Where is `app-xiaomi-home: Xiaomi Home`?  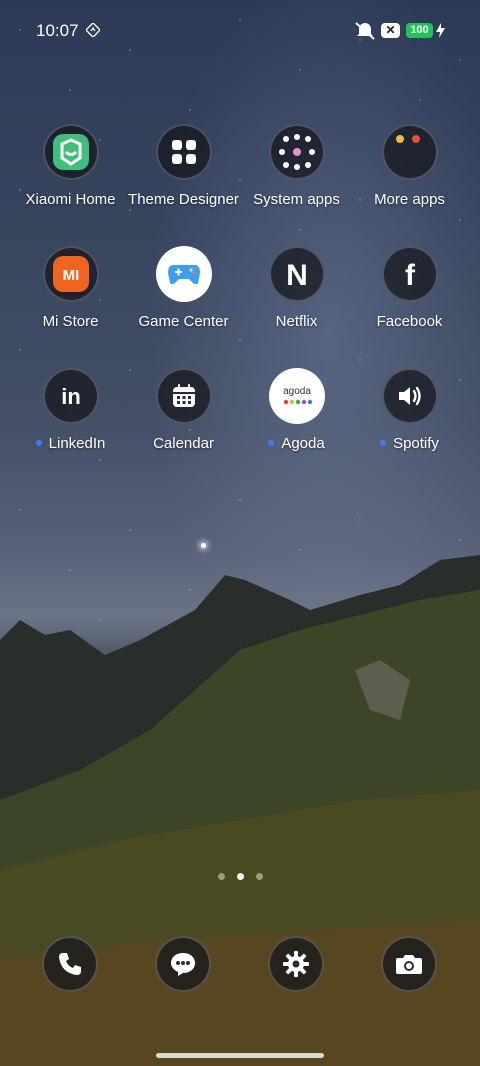
app-xiaomi-home: Xiaomi Home is located at coordinates (70, 166).